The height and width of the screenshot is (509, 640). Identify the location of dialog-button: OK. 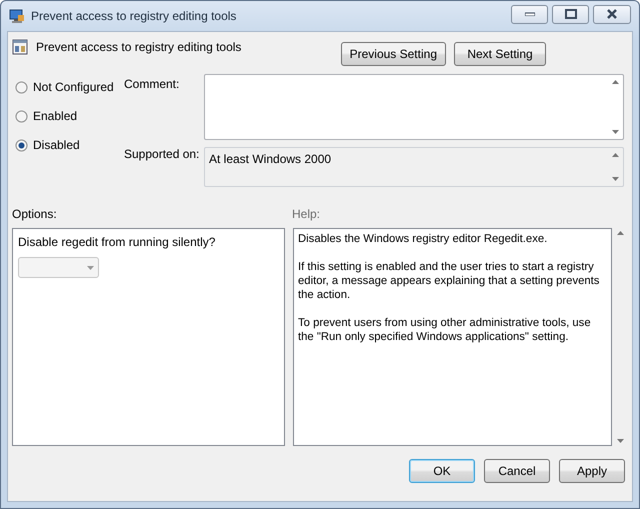
(442, 471).